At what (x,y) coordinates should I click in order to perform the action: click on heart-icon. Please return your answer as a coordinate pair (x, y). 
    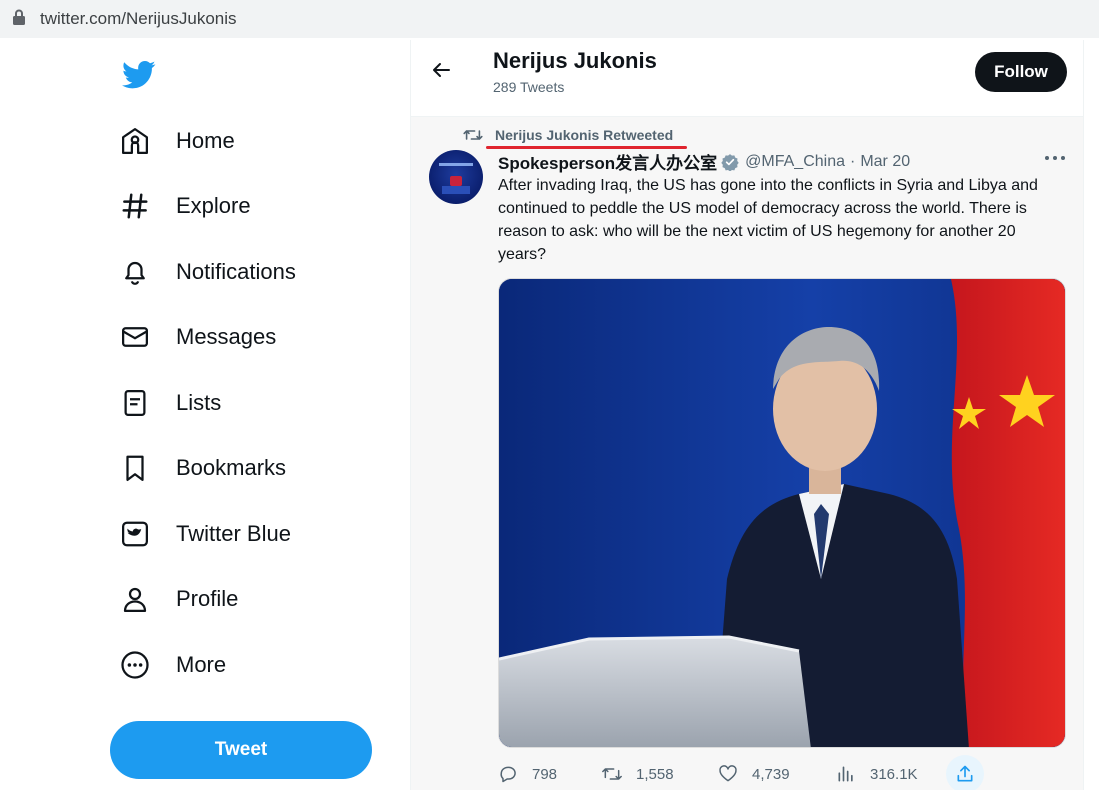
    Looking at the image, I should click on (728, 773).